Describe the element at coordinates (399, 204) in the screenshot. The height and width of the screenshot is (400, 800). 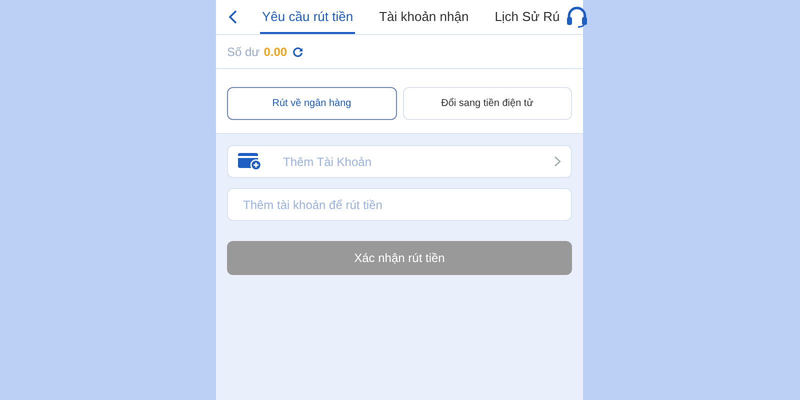
I see `account-input-field: Thêm tài khoản để rút tiền` at that location.